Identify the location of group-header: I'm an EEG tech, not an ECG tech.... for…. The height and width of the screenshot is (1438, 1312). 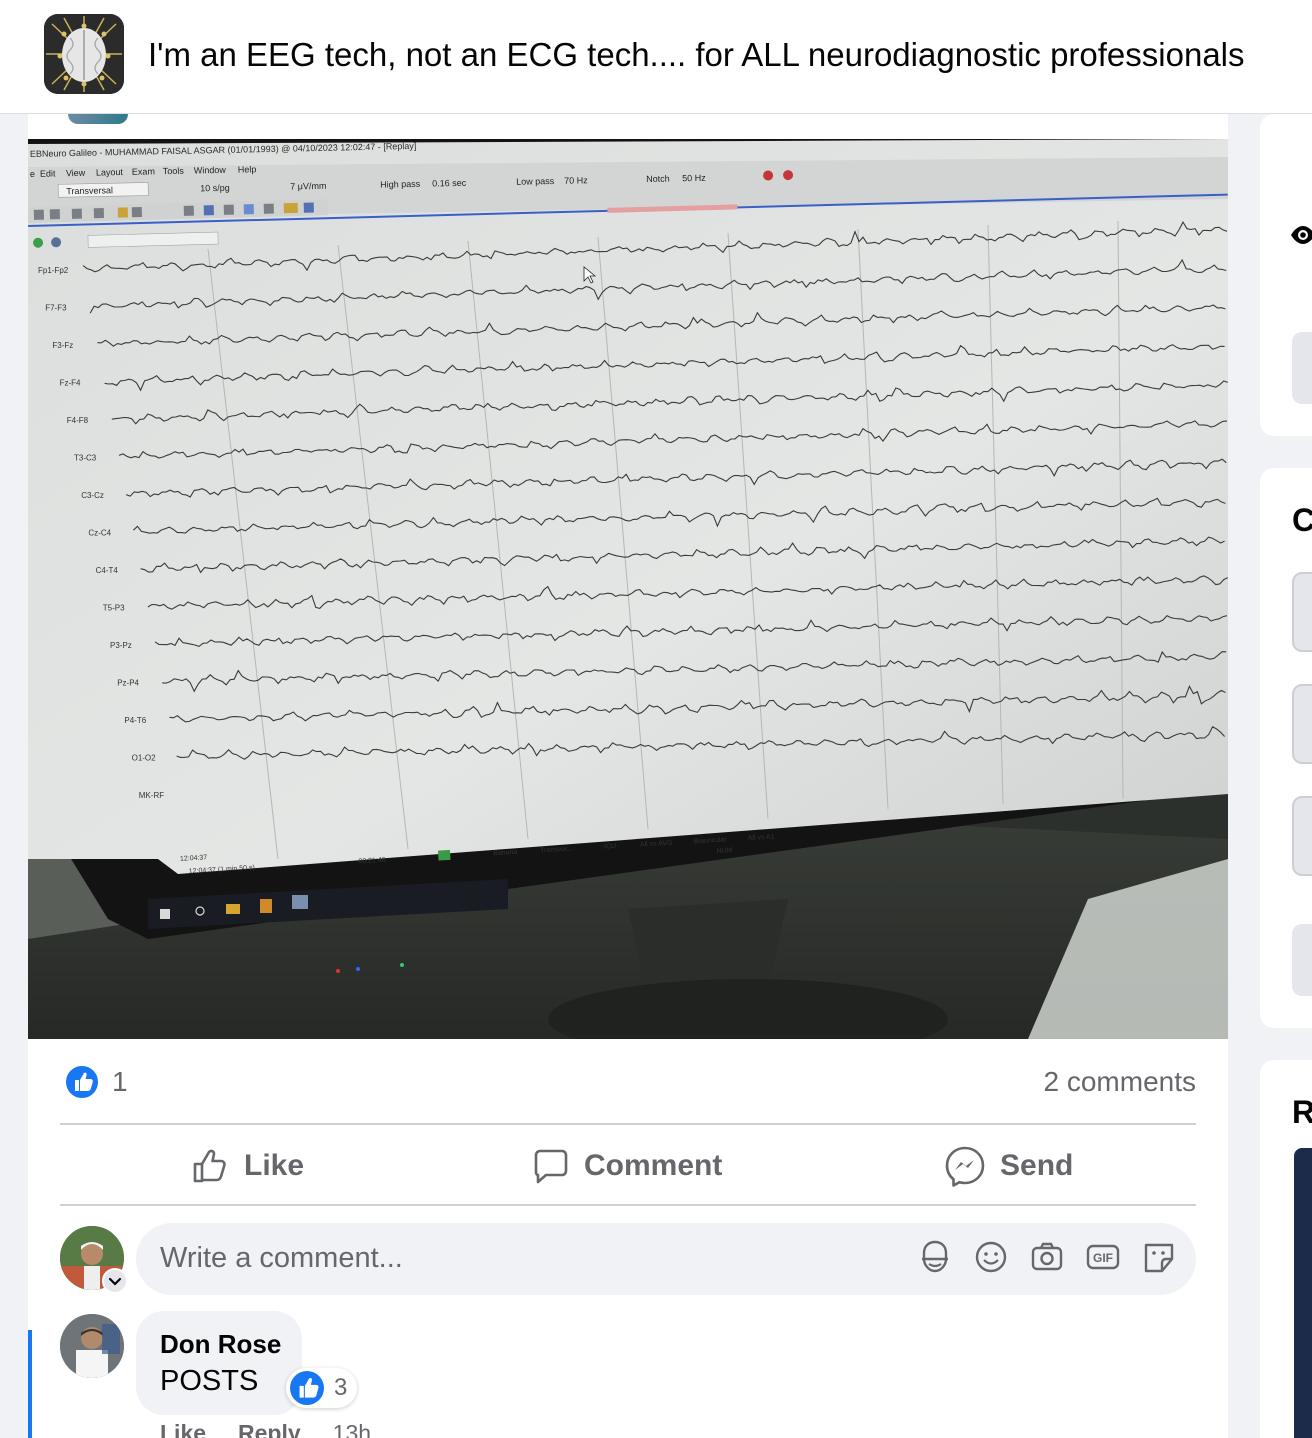
(656, 57).